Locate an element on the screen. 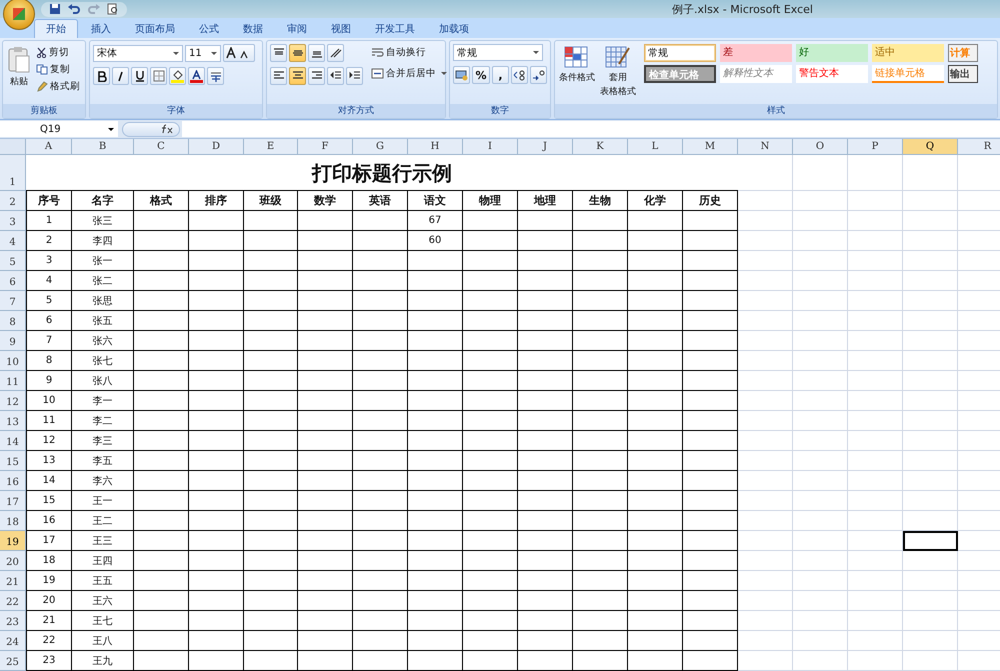  wrap-text-button: 自动换行 is located at coordinates (409, 52).